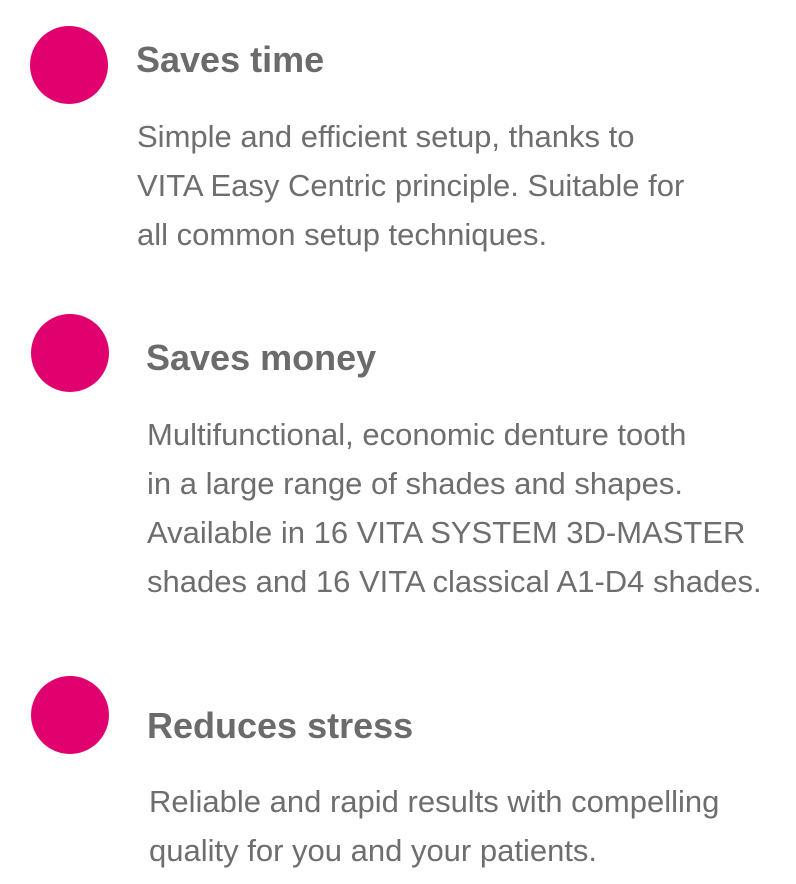  What do you see at coordinates (280, 725) in the screenshot?
I see `feature-title: Reduces stress` at bounding box center [280, 725].